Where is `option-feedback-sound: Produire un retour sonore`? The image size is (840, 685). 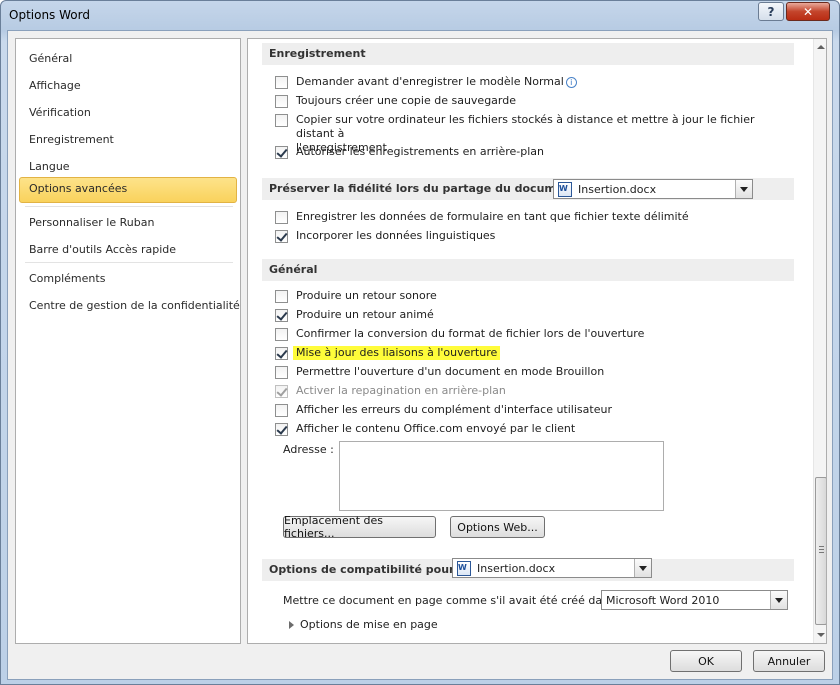 option-feedback-sound: Produire un retour sonore is located at coordinates (356, 298).